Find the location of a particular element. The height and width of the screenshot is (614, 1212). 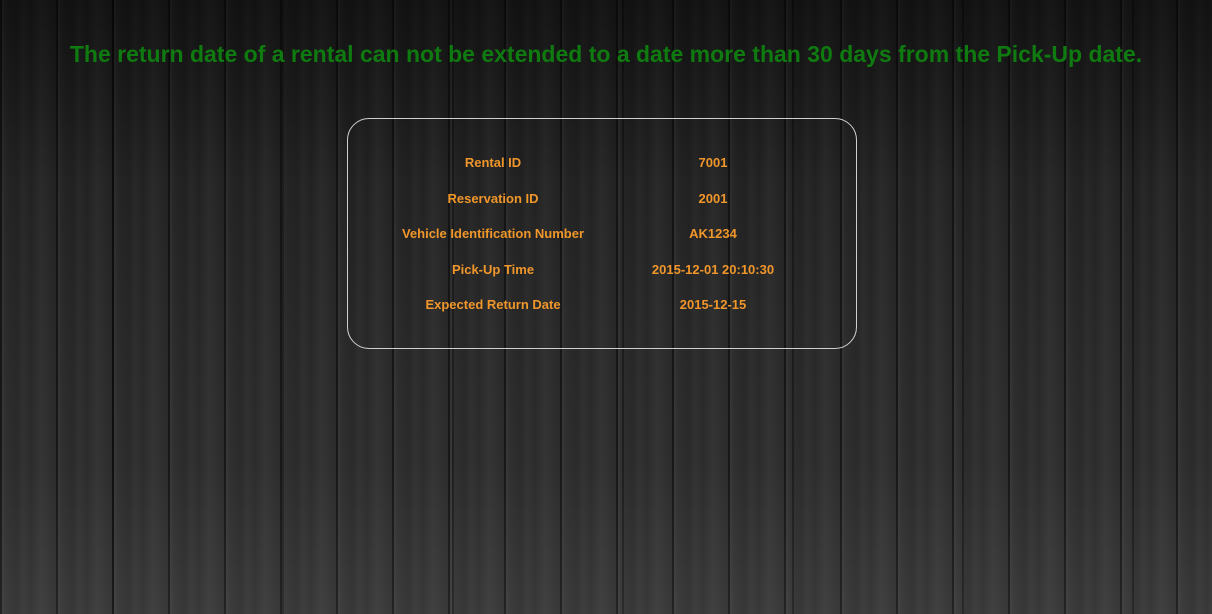

table-row-vin: Vehicle Identification Number AK1234 is located at coordinates (603, 234).